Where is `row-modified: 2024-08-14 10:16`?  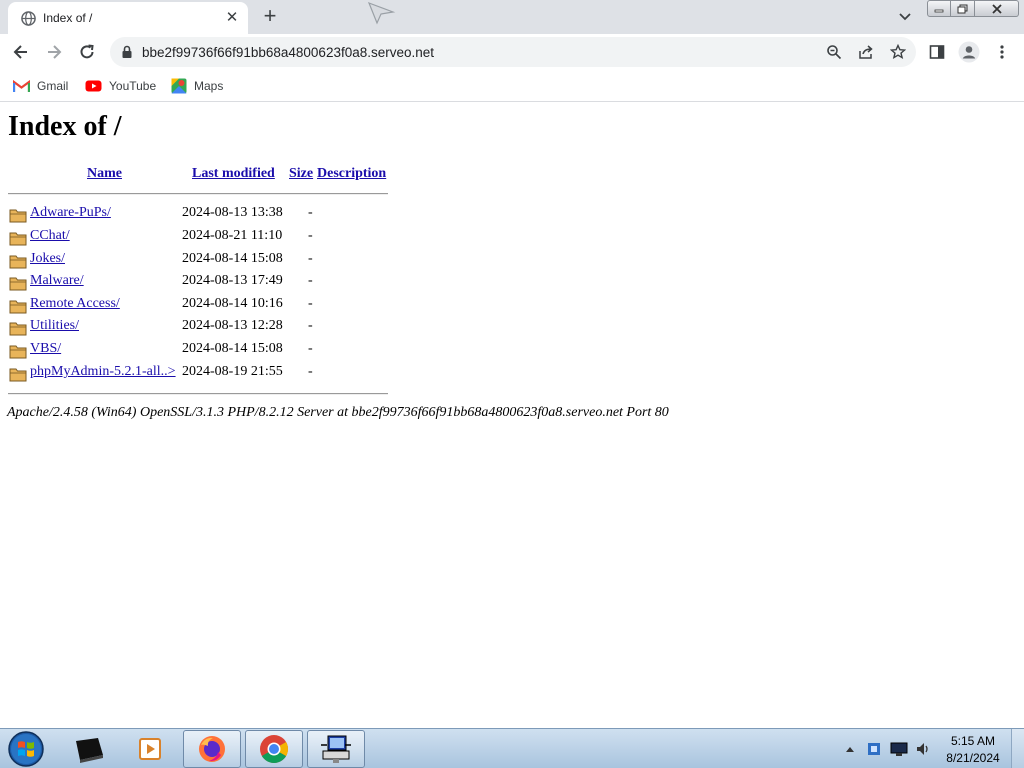 row-modified: 2024-08-14 10:16 is located at coordinates (232, 303).